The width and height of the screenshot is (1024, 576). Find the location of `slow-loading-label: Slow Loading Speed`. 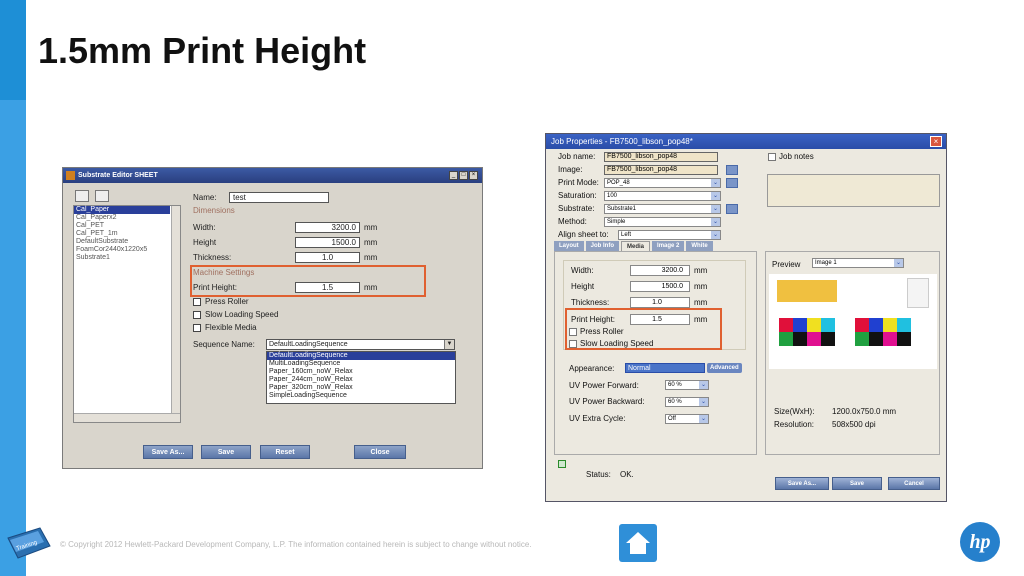

slow-loading-label: Slow Loading Speed is located at coordinates (242, 314).